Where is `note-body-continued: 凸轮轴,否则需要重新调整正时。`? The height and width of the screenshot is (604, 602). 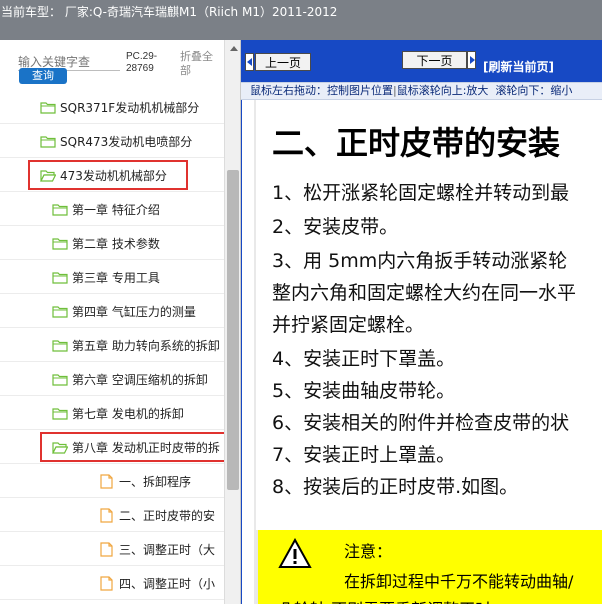 note-body-continued: 凸轮轴,否则需要重新调整正时。 is located at coordinates (392, 600).